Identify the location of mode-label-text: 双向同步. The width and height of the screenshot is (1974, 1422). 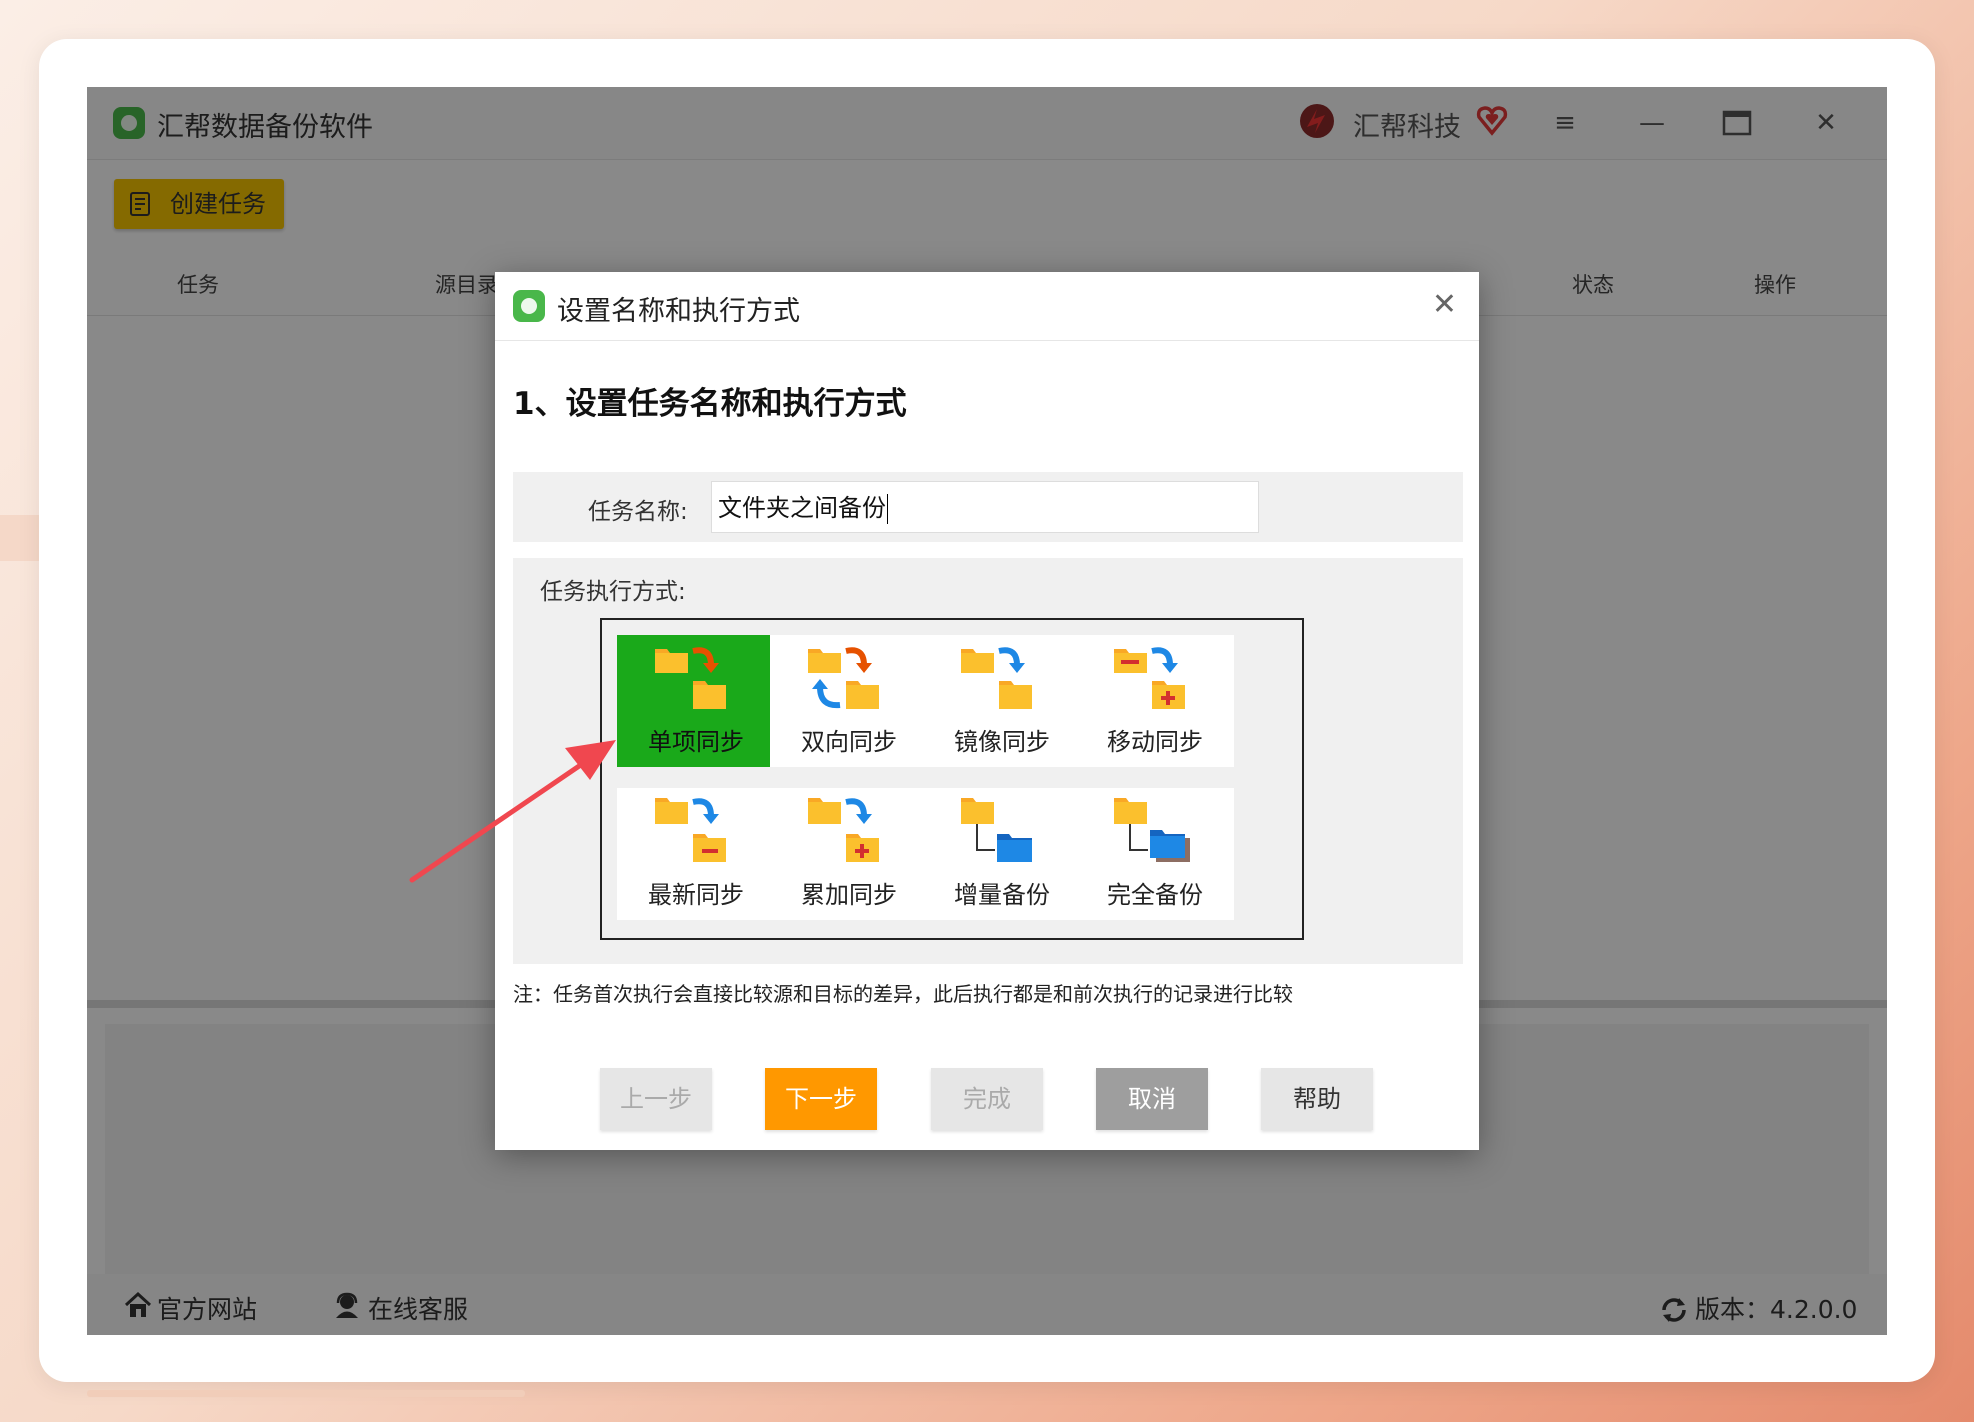
(849, 742).